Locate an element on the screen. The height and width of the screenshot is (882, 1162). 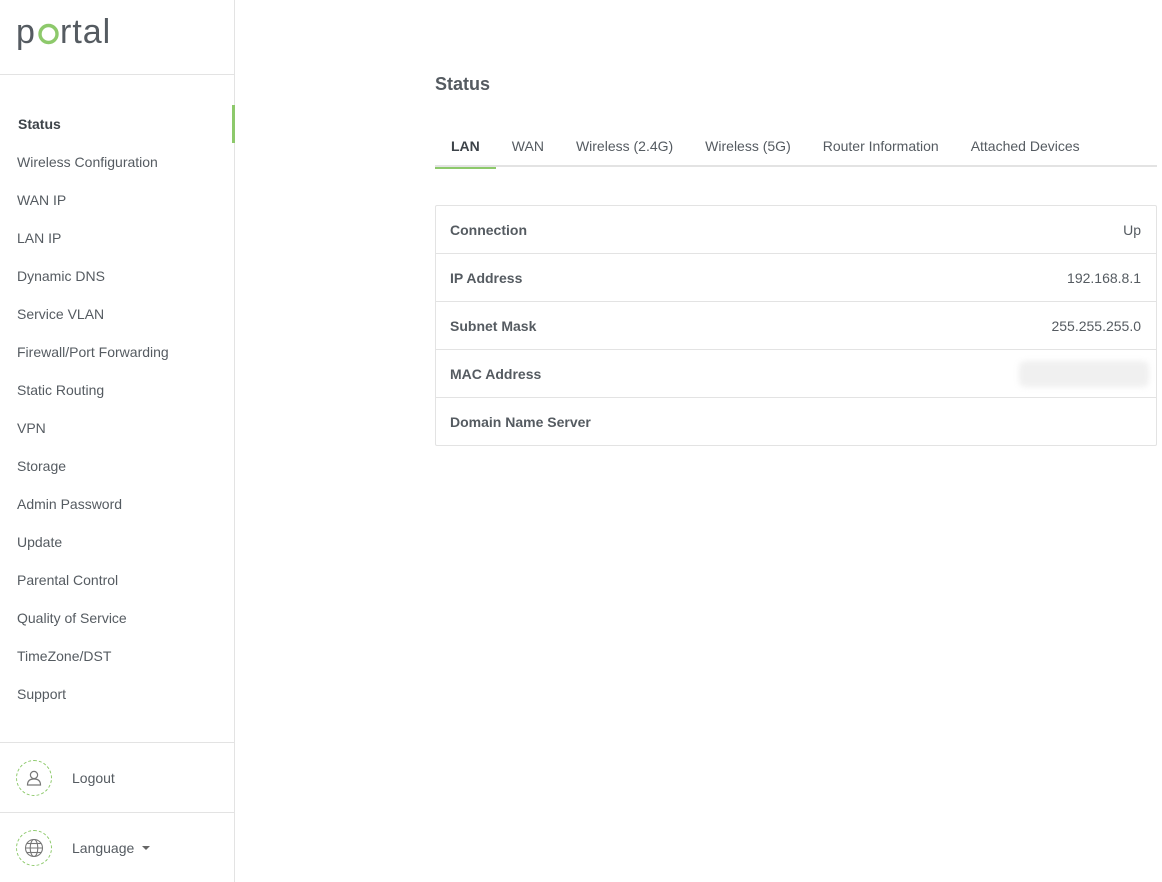
tab-lan: LAN is located at coordinates (465, 147).